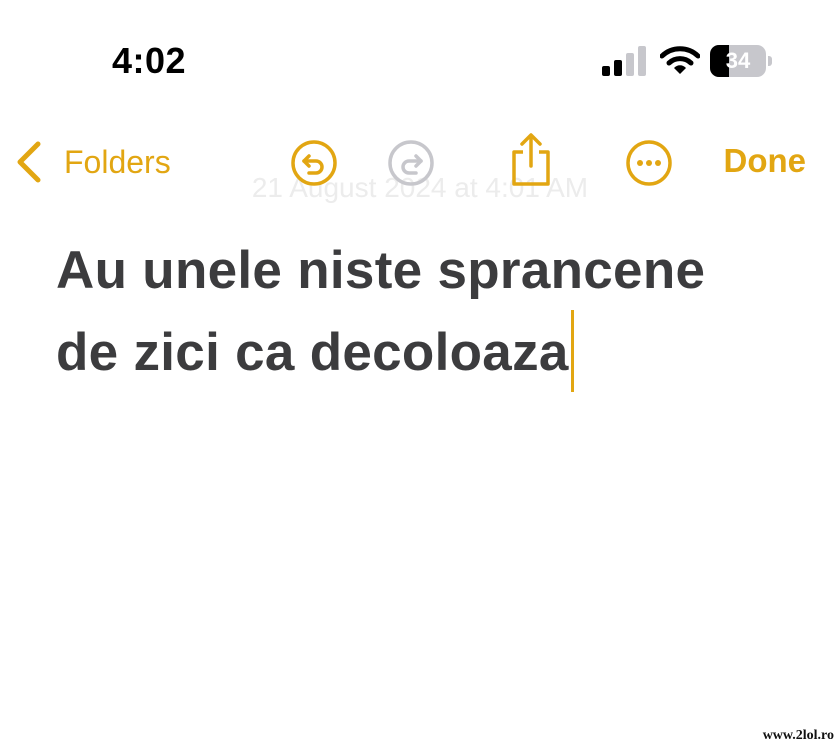 This screenshot has width=840, height=750. Describe the element at coordinates (765, 161) in the screenshot. I see `done-button: Done` at that location.